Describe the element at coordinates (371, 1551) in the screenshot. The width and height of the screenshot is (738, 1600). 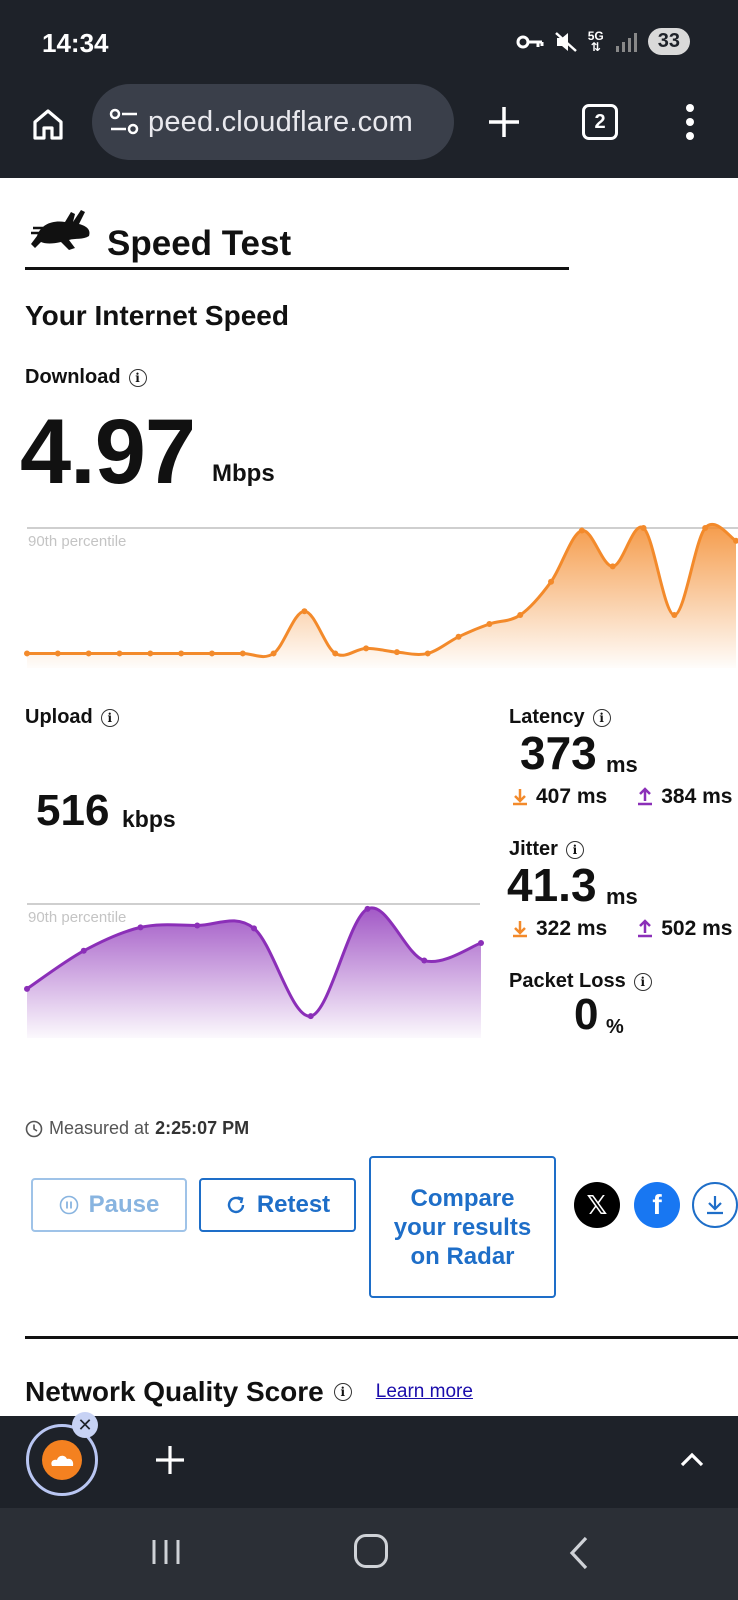
I see `home-nav-icon` at that location.